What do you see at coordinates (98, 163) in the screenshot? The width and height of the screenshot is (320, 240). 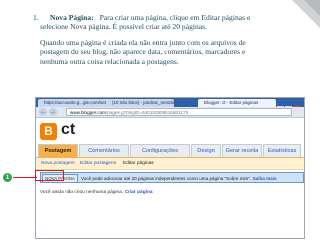 I see `link-editar-postagens: Editar postagens` at bounding box center [98, 163].